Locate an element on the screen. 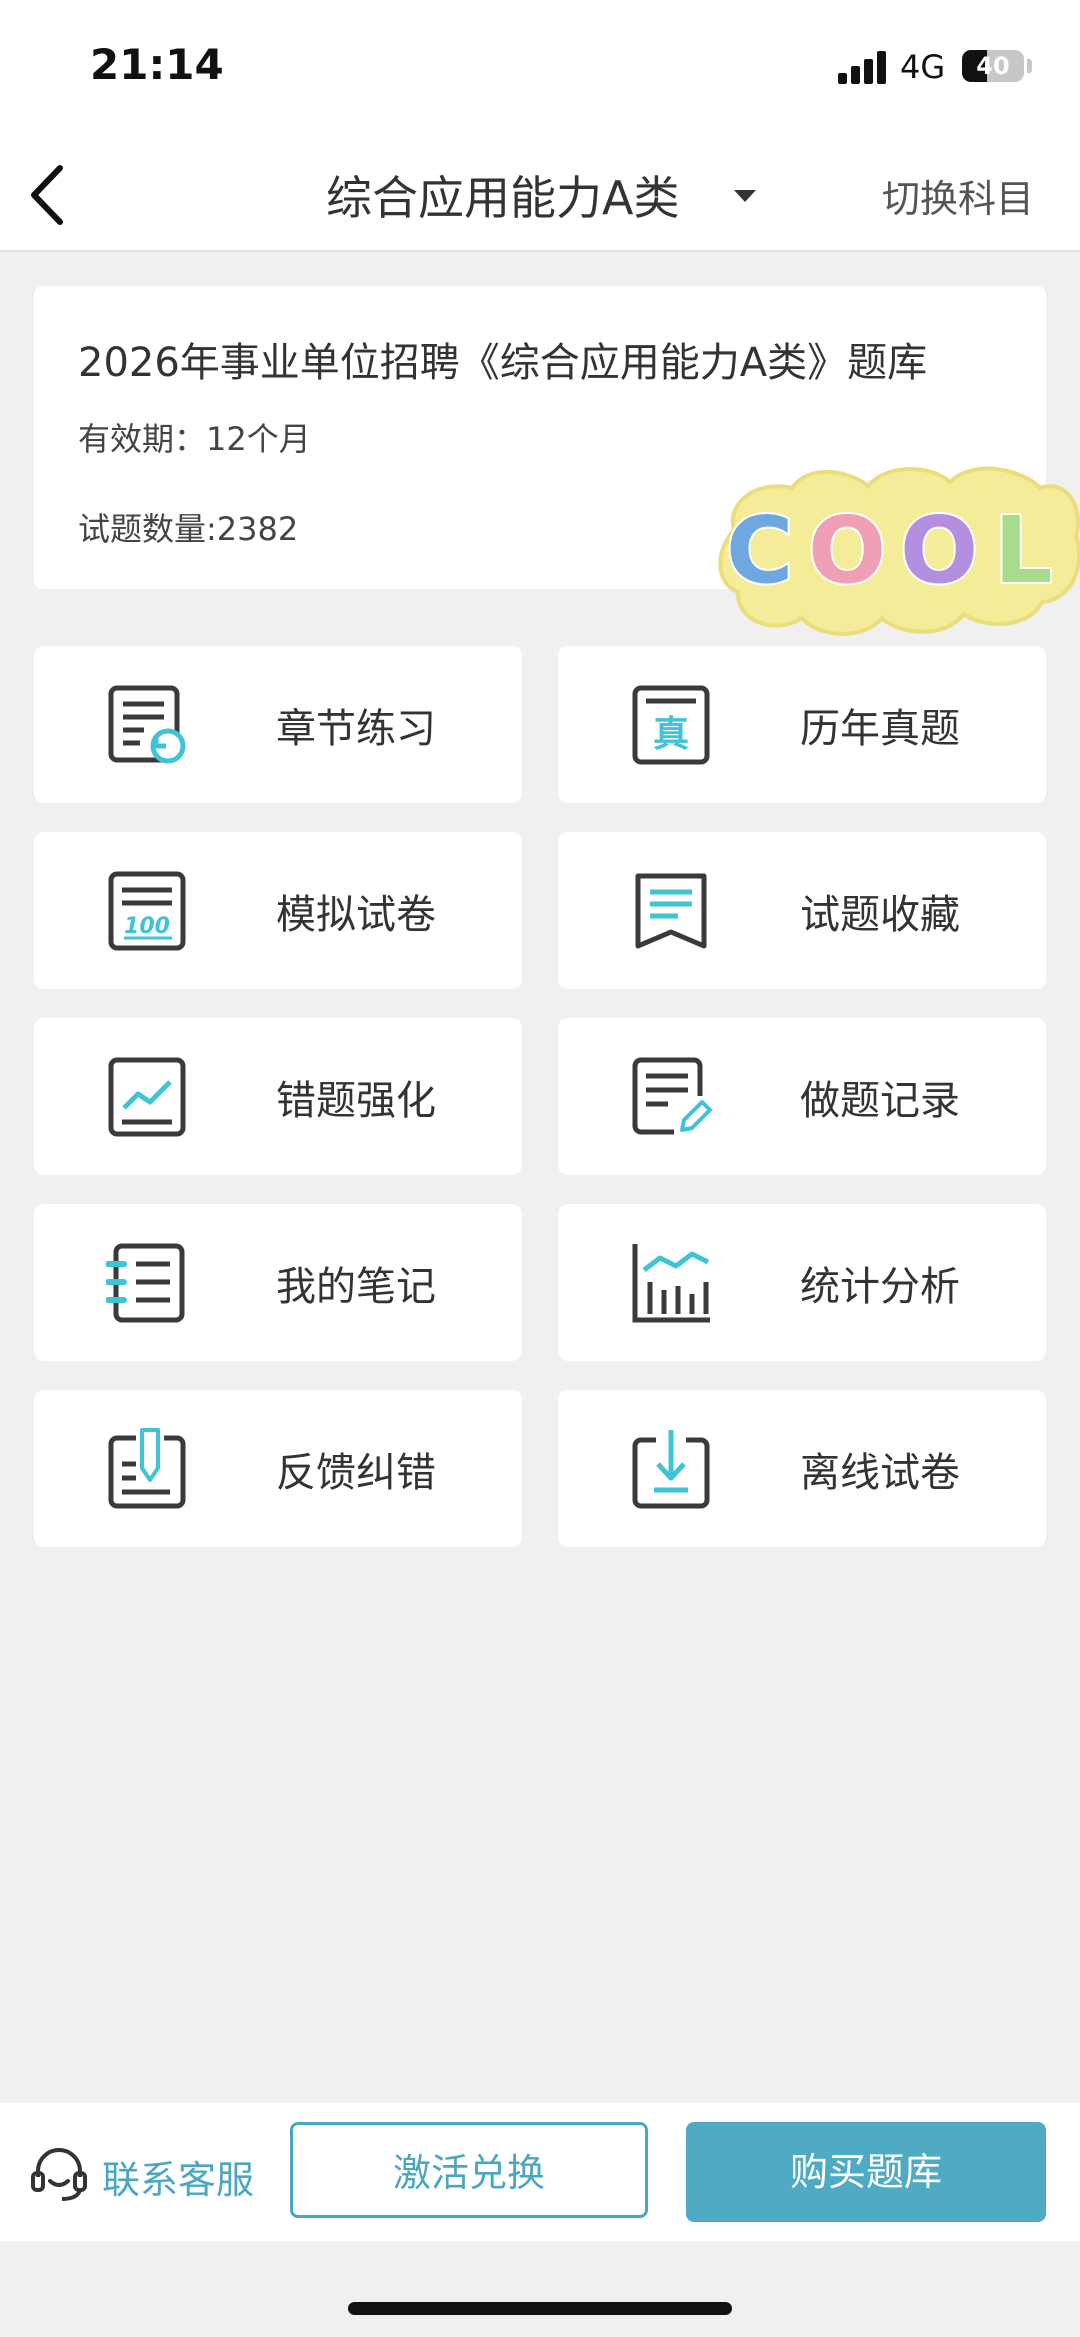 Image resolution: width=1080 pixels, height=2337 pixels. menu-practice-record: 做题记录 is located at coordinates (802, 1096).